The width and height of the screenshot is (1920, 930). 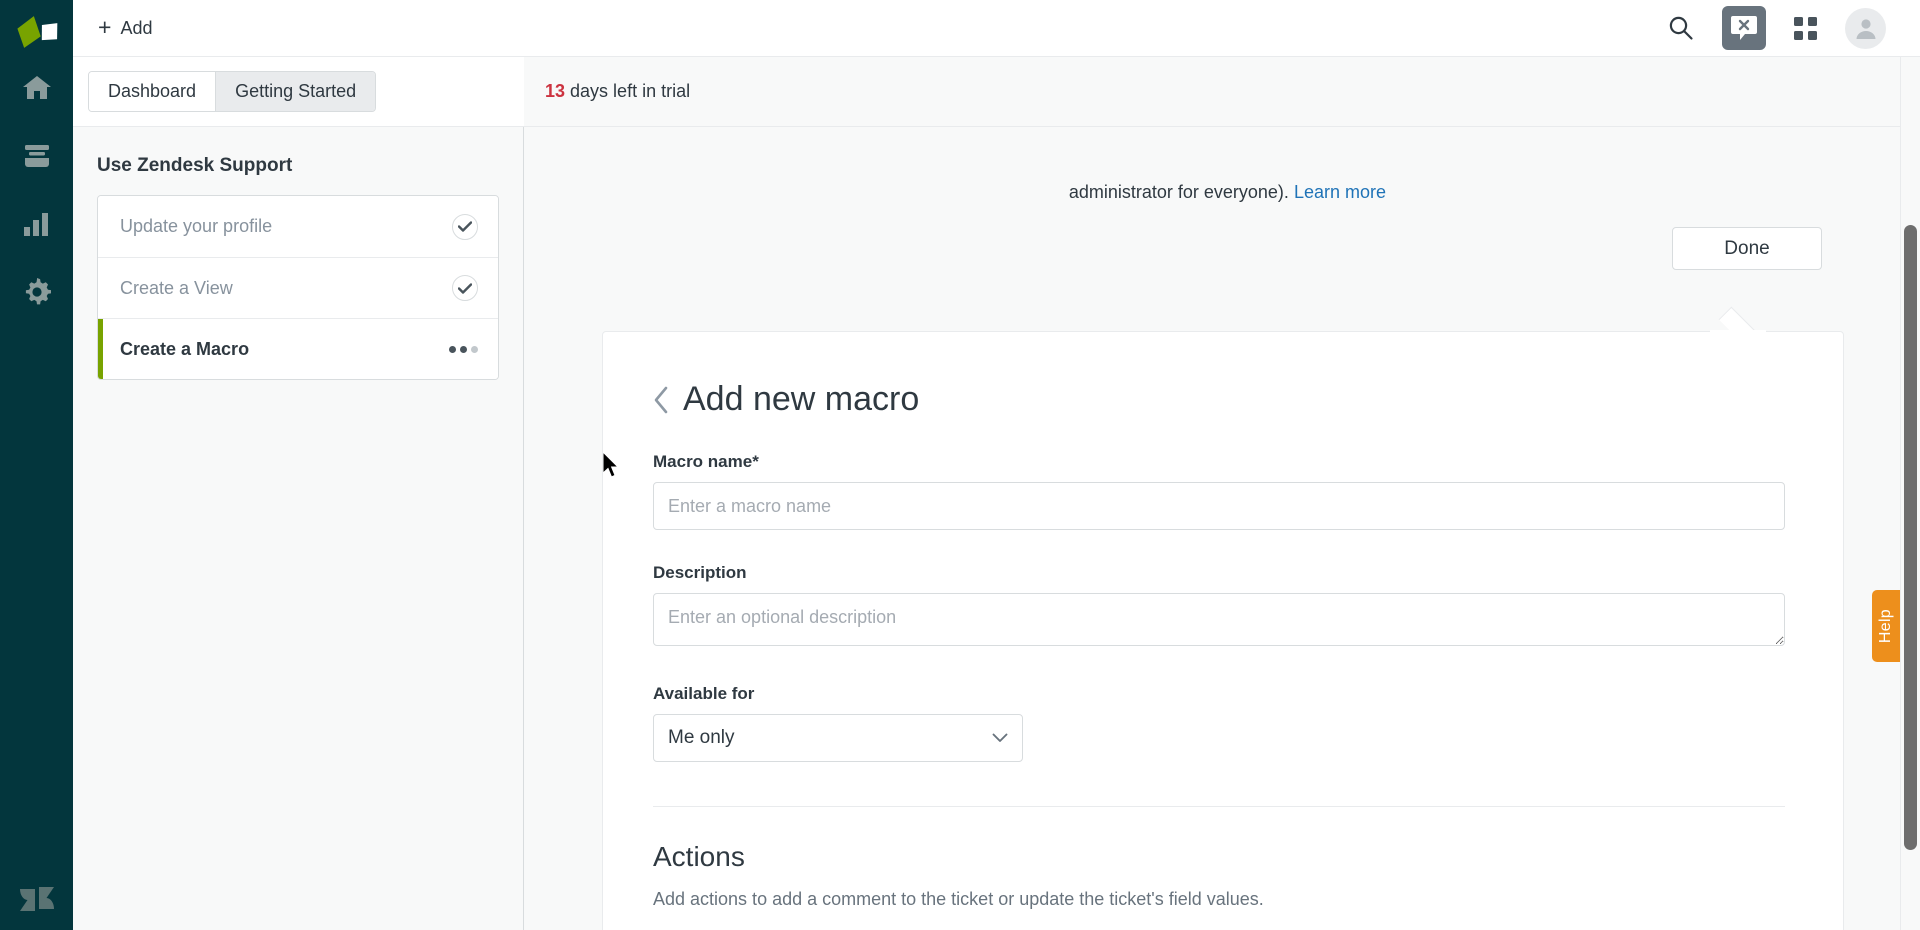 I want to click on views-inbox-icon, so click(x=37, y=156).